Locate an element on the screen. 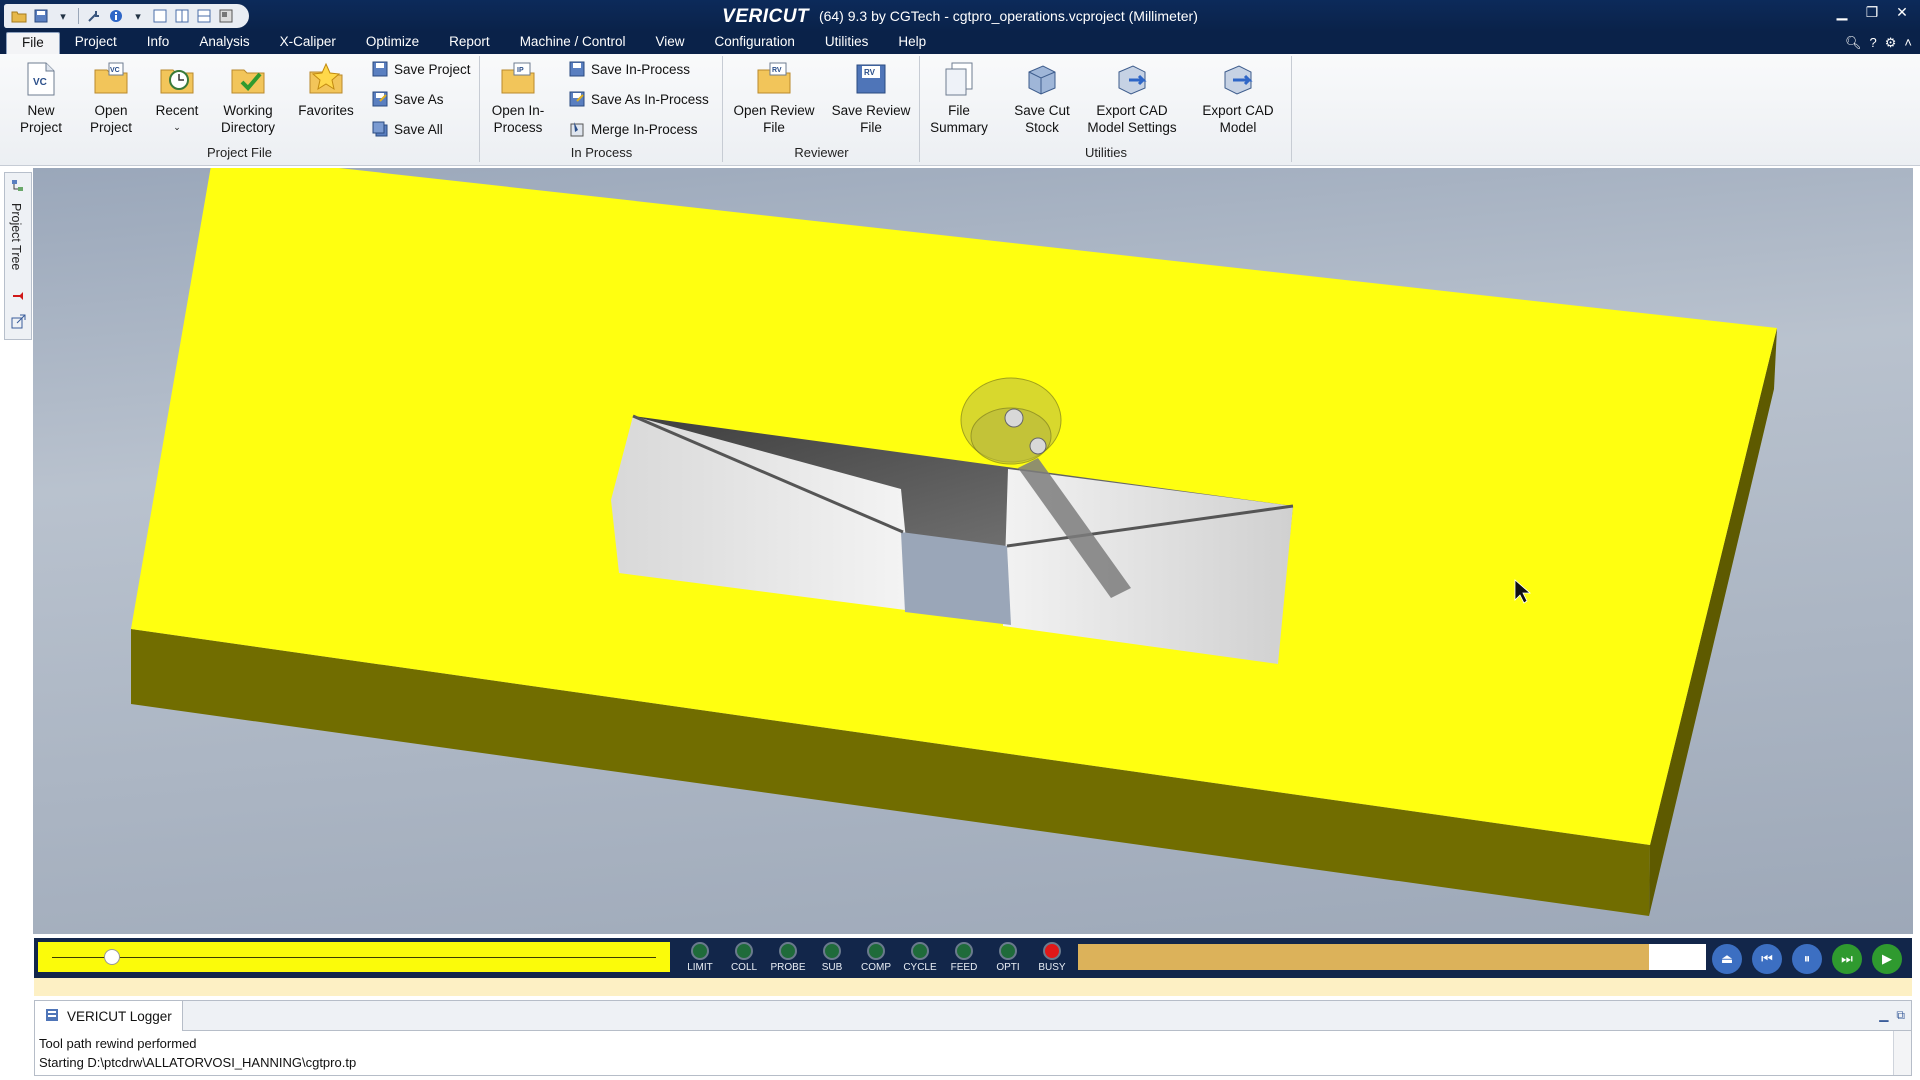 Image resolution: width=1920 pixels, height=1080 pixels. pause-icon: ⏸ is located at coordinates (1807, 959).